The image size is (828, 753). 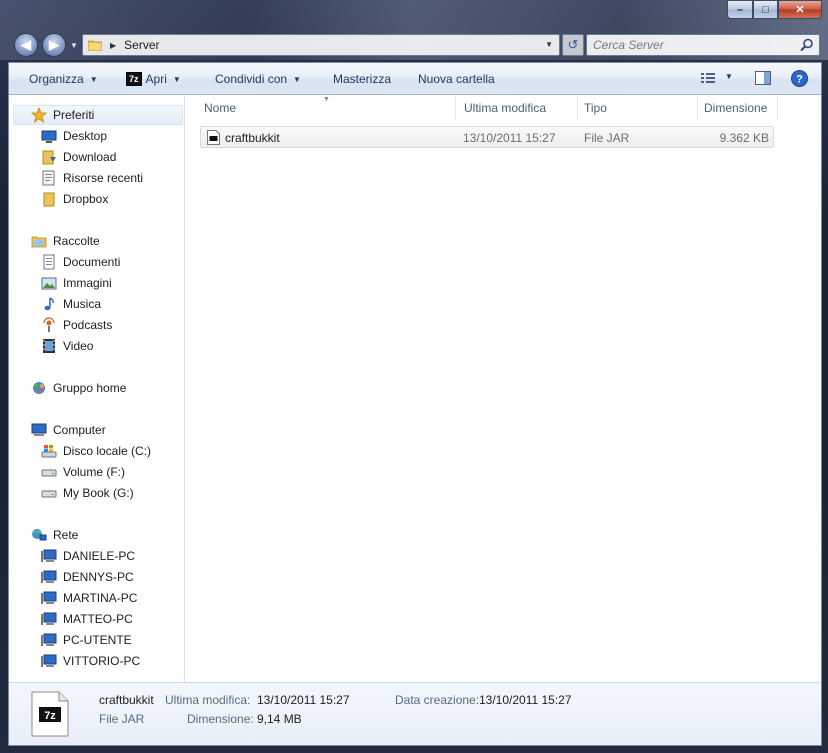 I want to click on recent-places-icon, so click(x=48, y=178).